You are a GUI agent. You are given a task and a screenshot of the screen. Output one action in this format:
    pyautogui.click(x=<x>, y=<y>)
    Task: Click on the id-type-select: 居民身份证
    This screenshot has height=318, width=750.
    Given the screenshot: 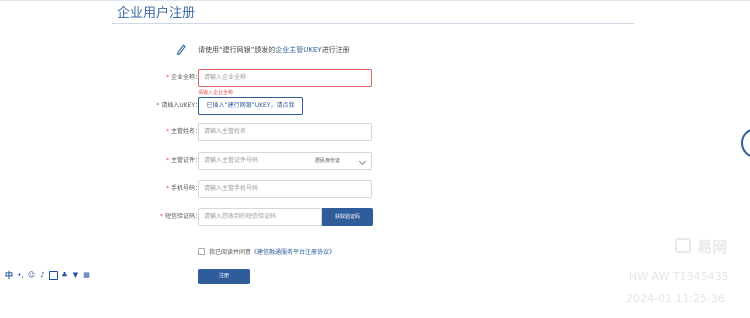 What is the action you would take?
    pyautogui.click(x=335, y=161)
    